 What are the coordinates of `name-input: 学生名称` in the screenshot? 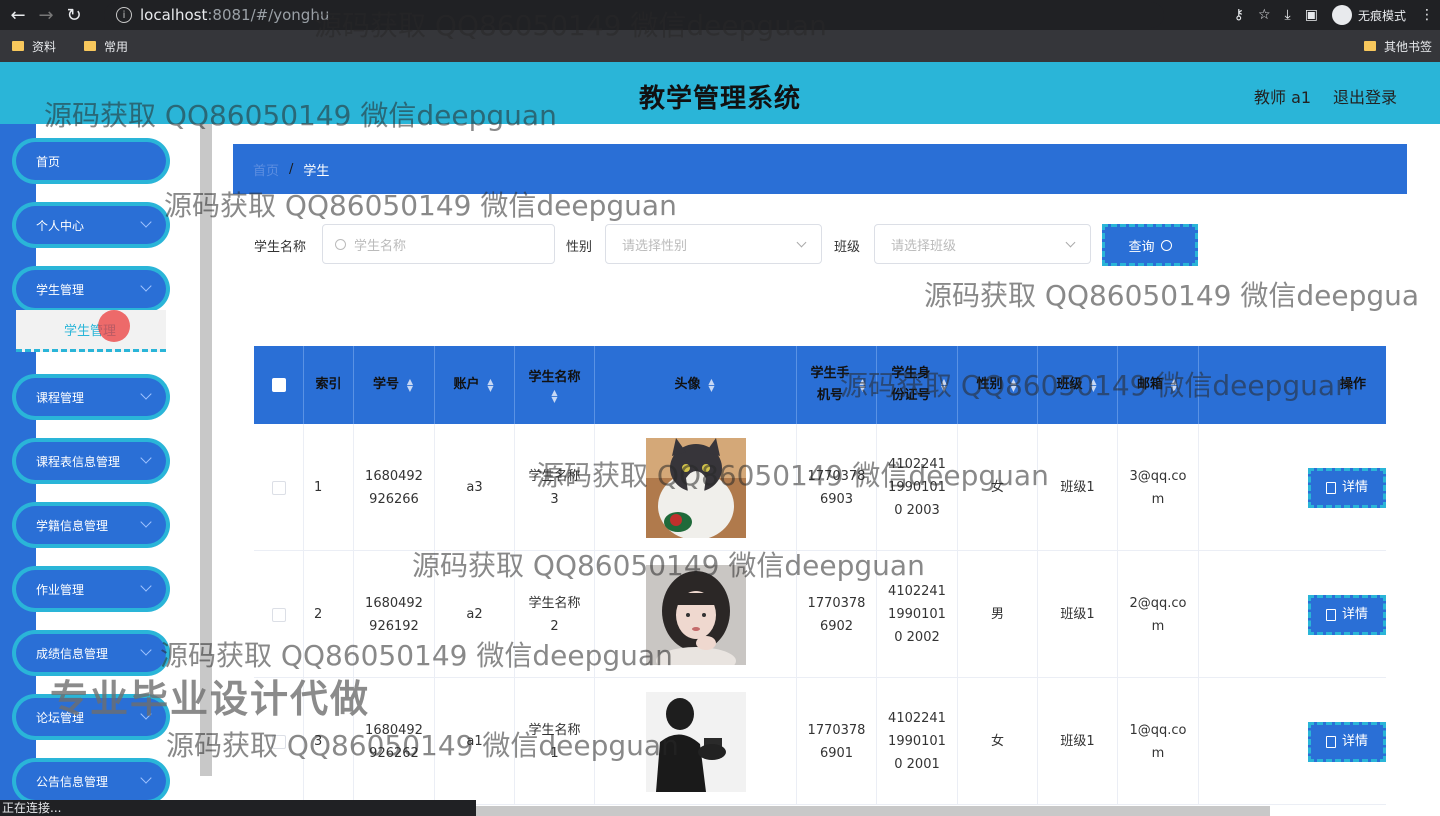 It's located at (438, 244).